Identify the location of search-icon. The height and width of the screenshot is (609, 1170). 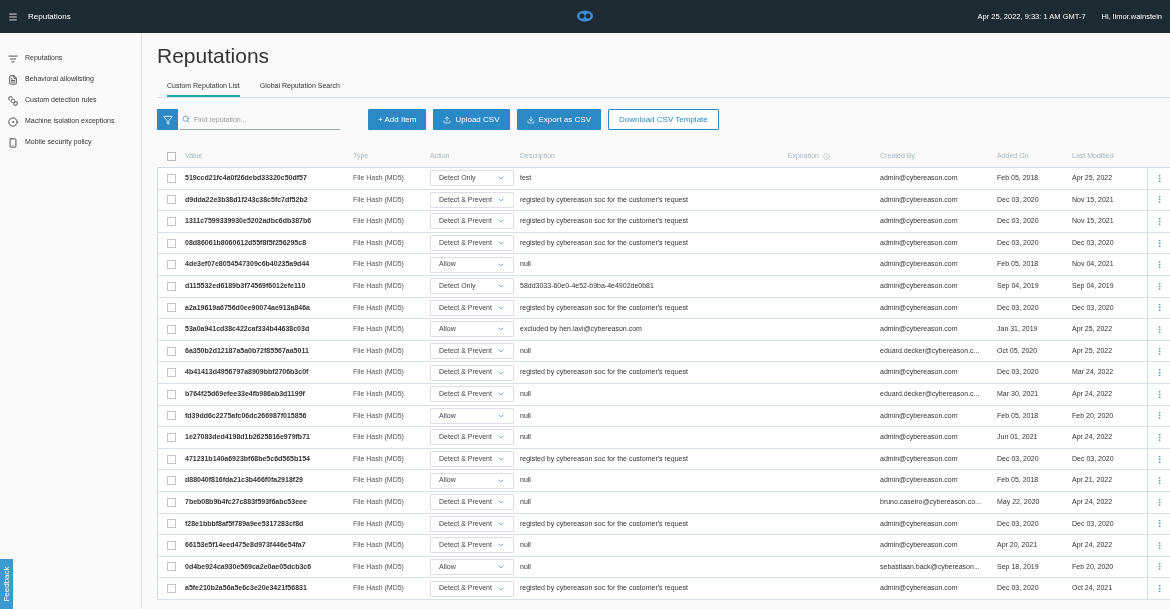
(186, 119).